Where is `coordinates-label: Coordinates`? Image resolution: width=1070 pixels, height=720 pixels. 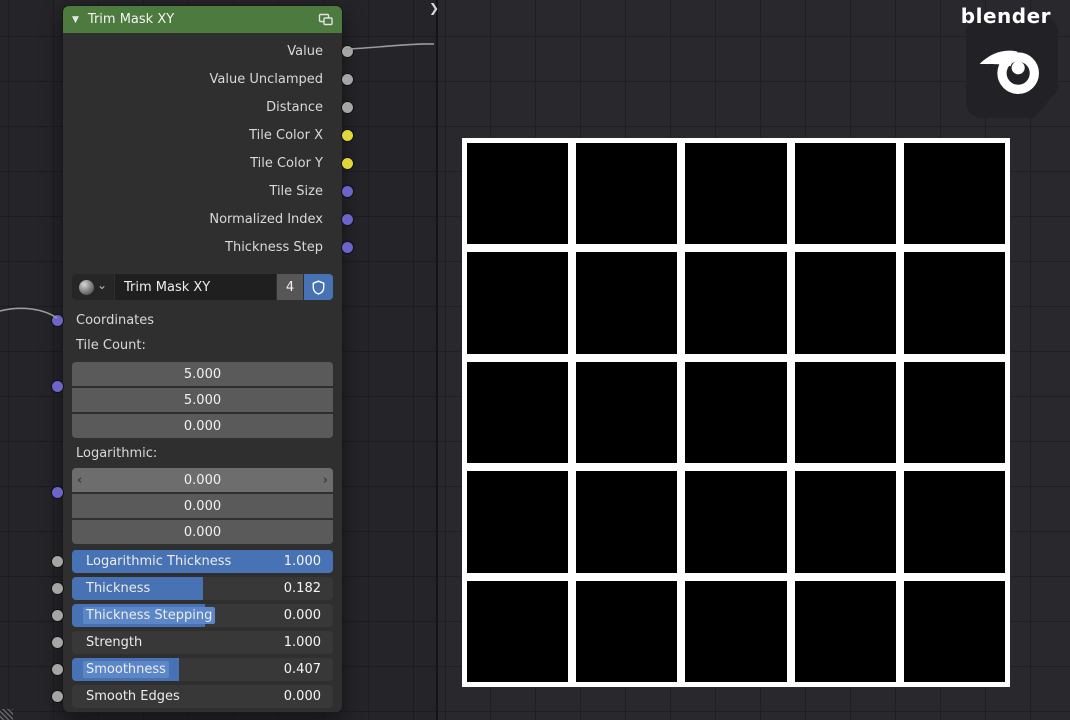
coordinates-label: Coordinates is located at coordinates (115, 320).